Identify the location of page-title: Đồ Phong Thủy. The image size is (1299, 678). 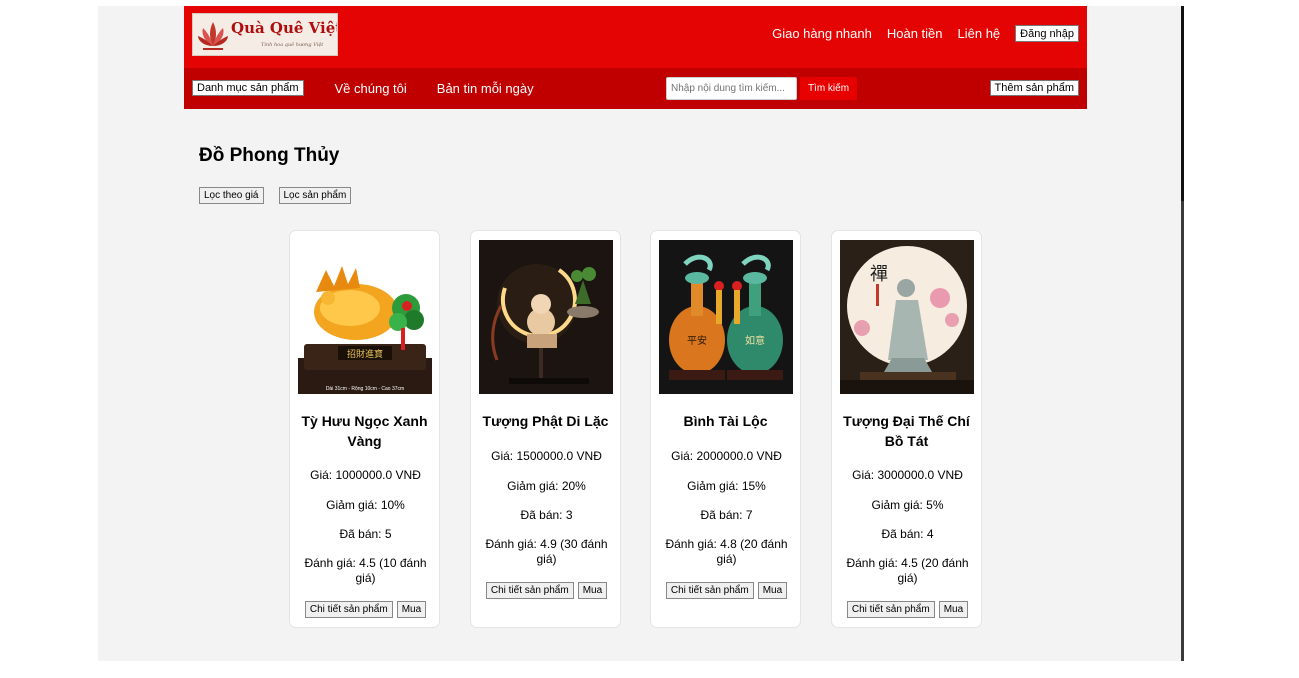
(269, 155).